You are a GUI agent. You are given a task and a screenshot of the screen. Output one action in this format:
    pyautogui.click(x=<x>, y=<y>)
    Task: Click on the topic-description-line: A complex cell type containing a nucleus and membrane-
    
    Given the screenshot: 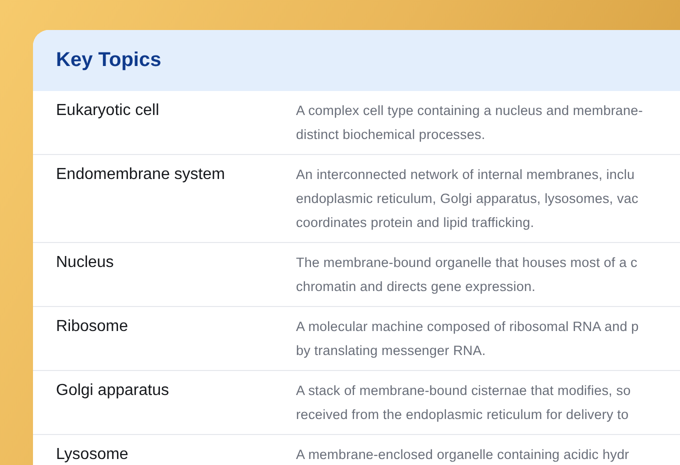 What is the action you would take?
    pyautogui.click(x=469, y=111)
    